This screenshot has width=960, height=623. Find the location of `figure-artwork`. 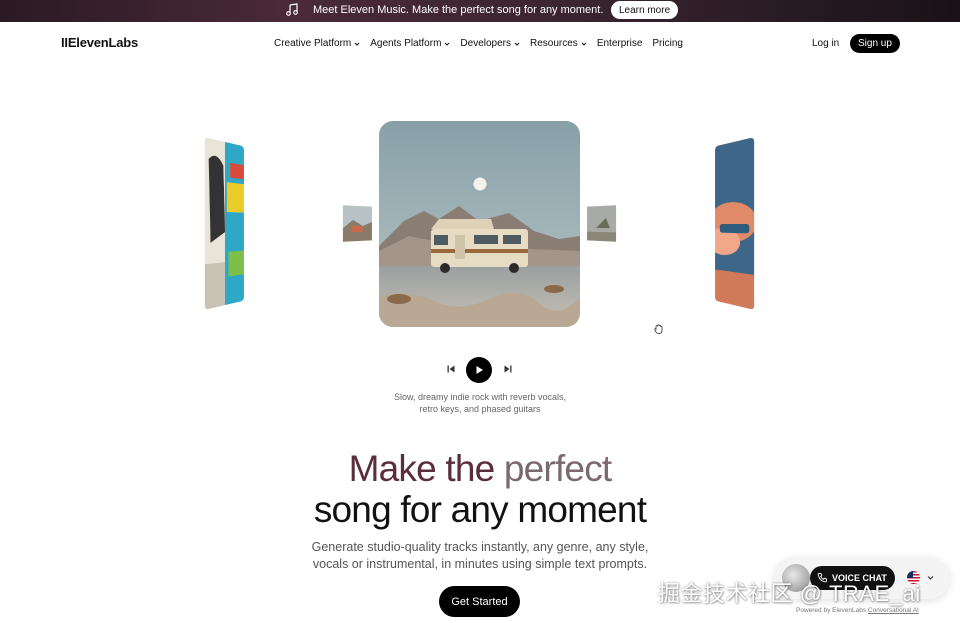

figure-artwork is located at coordinates (602, 223).